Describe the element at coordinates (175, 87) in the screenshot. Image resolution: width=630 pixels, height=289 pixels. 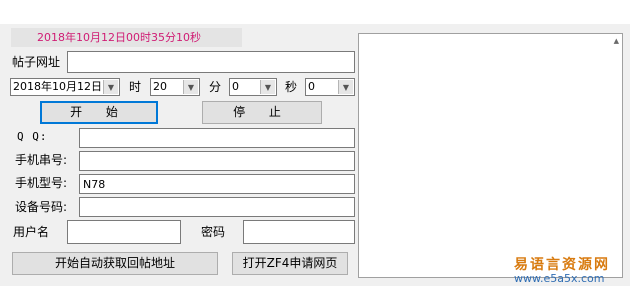
I see `hour-select: 20 ▼` at that location.